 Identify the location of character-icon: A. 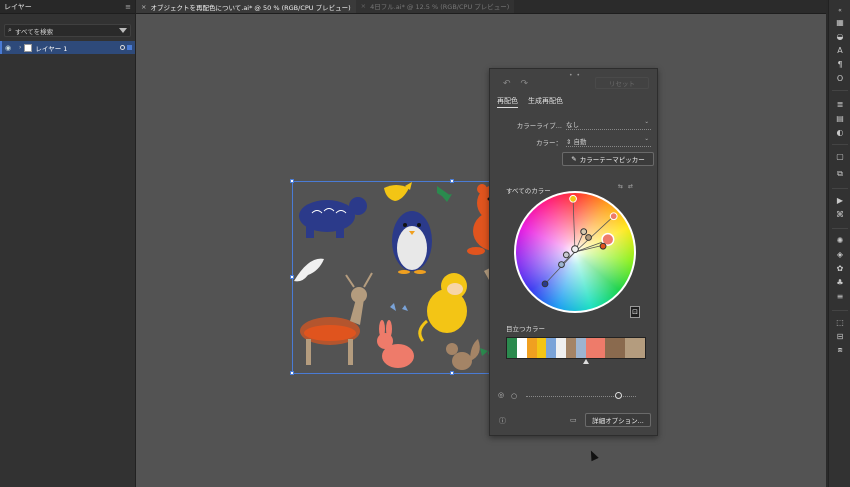
(840, 50).